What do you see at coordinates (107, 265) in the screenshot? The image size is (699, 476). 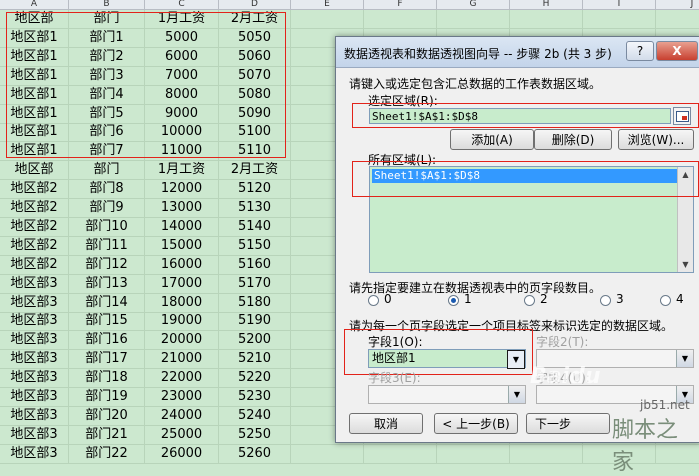 I see `table-cell: 部门12` at bounding box center [107, 265].